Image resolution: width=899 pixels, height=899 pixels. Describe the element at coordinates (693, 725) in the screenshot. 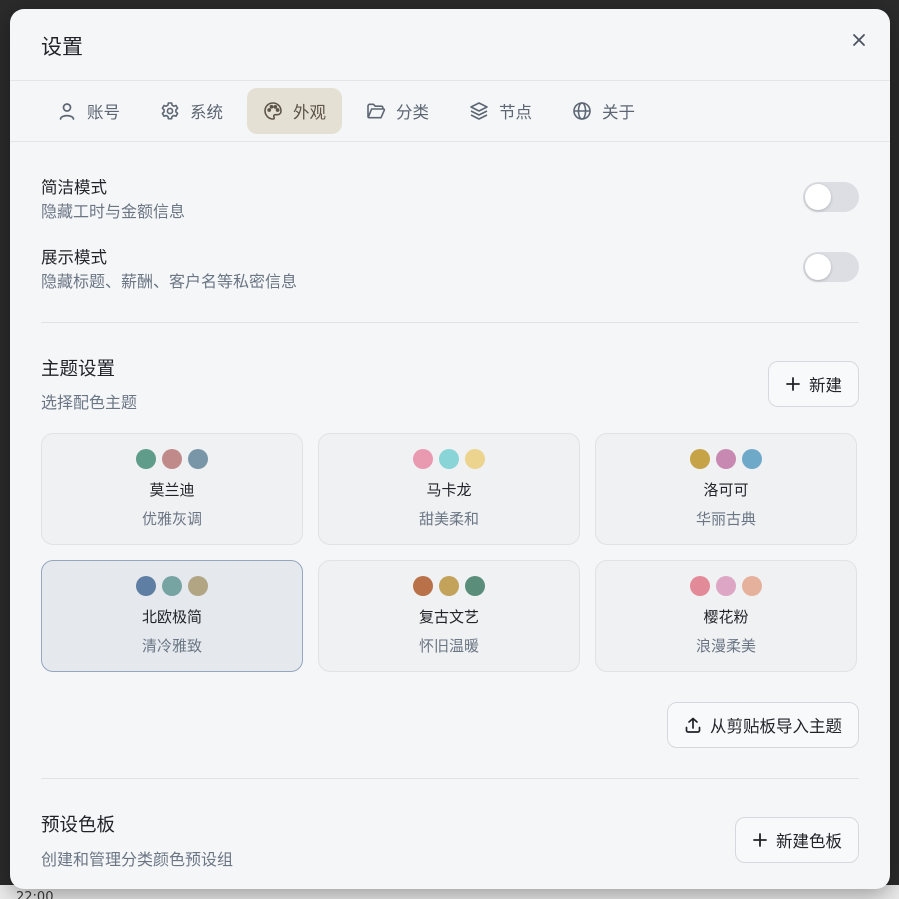

I see `upload-icon` at that location.